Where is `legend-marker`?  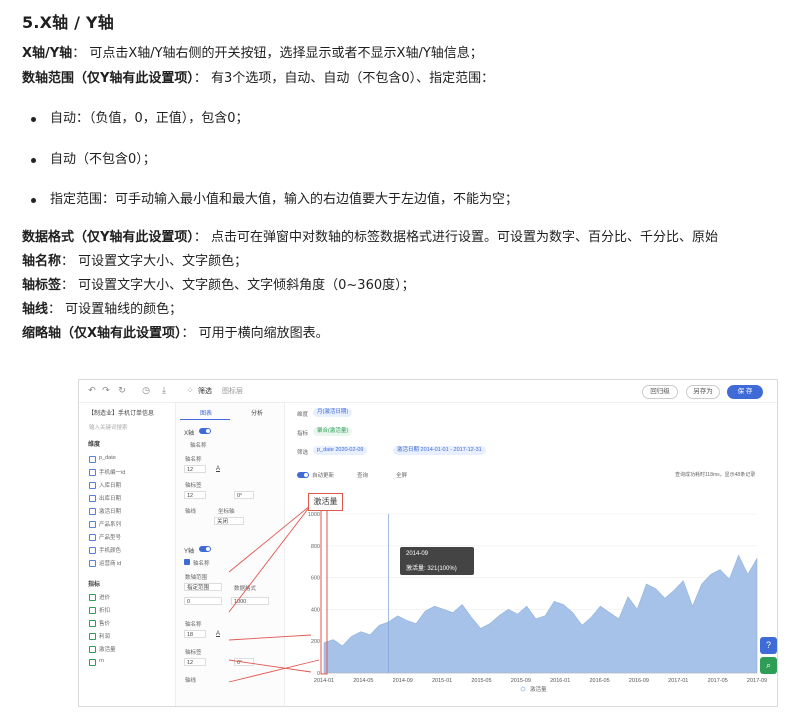
legend-marker is located at coordinates (523, 689).